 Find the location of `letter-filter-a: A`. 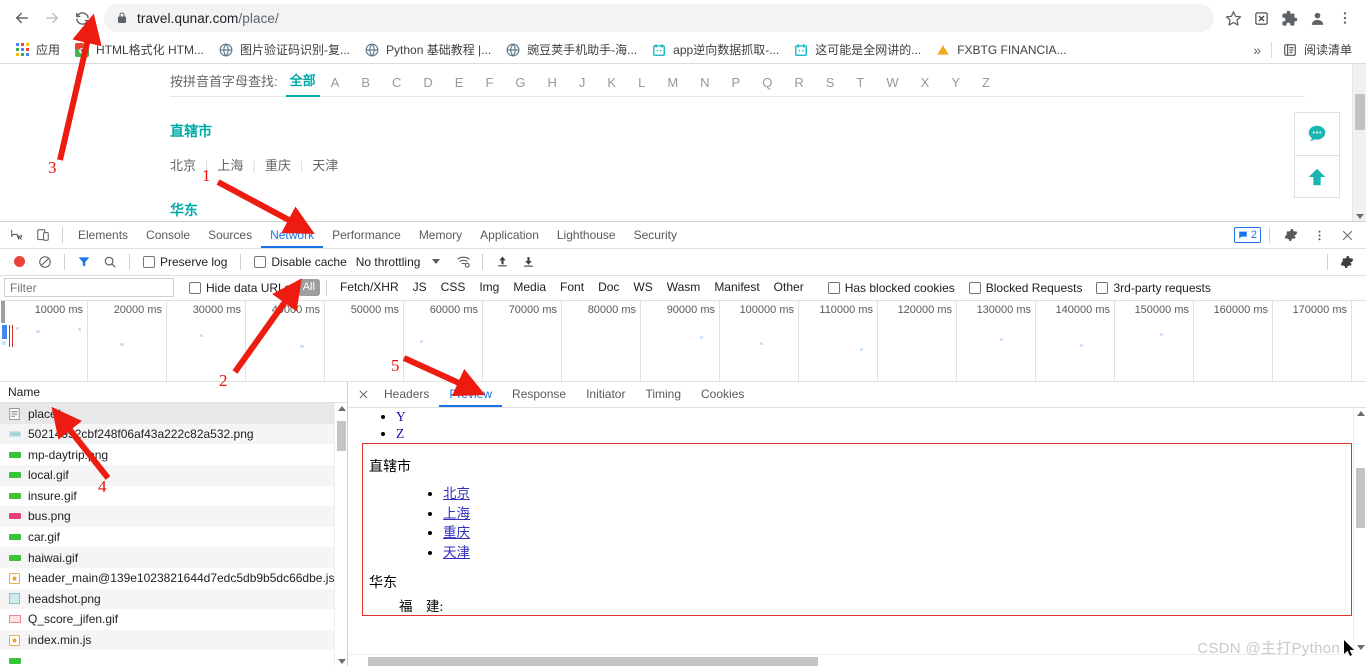

letter-filter-a: A is located at coordinates (335, 82).